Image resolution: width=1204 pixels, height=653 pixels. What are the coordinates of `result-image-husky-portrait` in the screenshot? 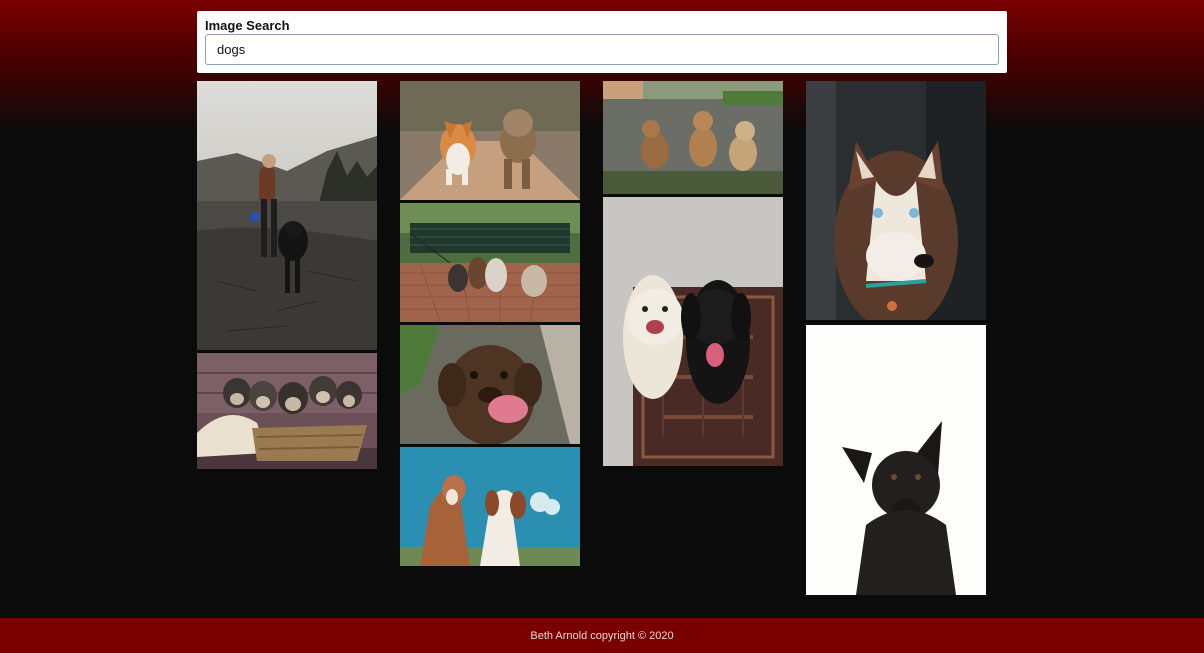 It's located at (896, 200).